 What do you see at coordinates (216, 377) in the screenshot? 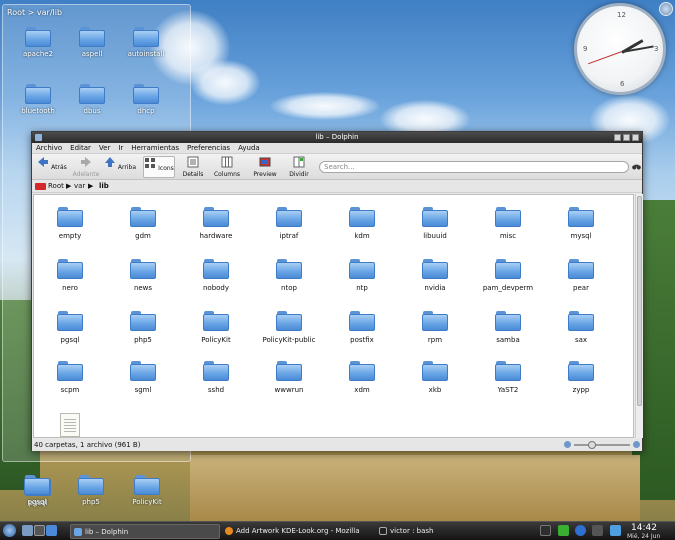
I see `folder-item: sshd` at bounding box center [216, 377].